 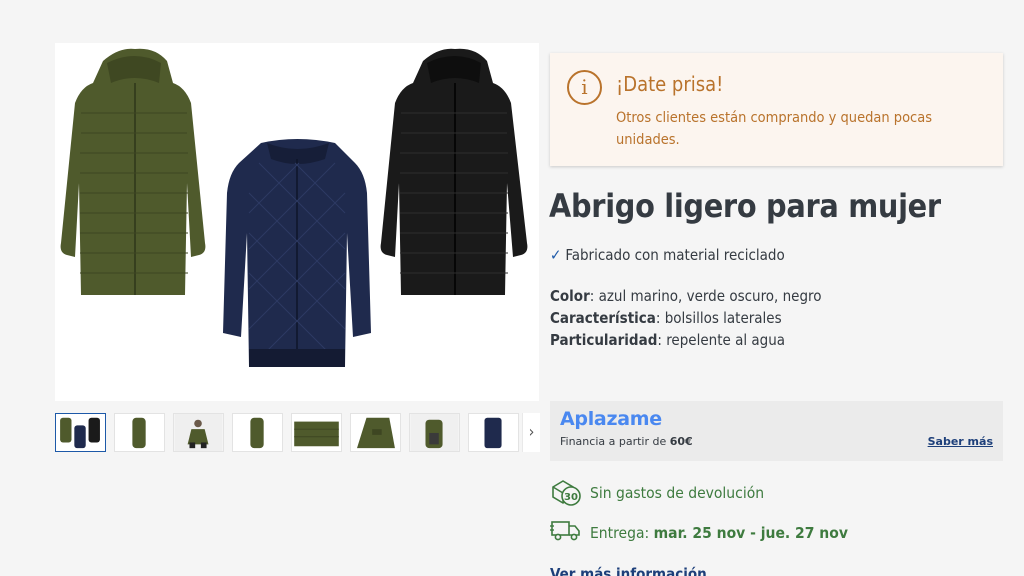 What do you see at coordinates (628, 570) in the screenshot?
I see `more-info-link: Ver más información` at bounding box center [628, 570].